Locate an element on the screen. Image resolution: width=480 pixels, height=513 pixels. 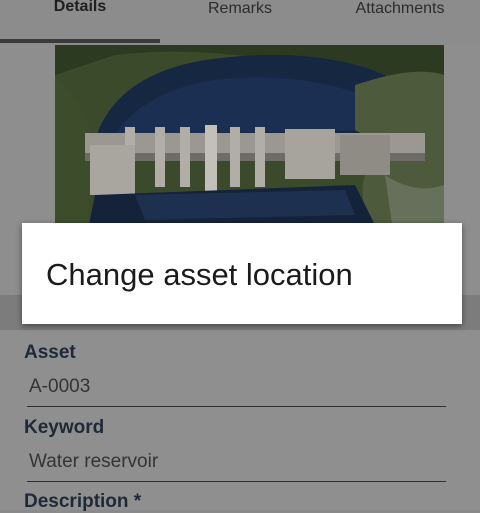
keyword-value: Water reservoir is located at coordinates (93, 462).